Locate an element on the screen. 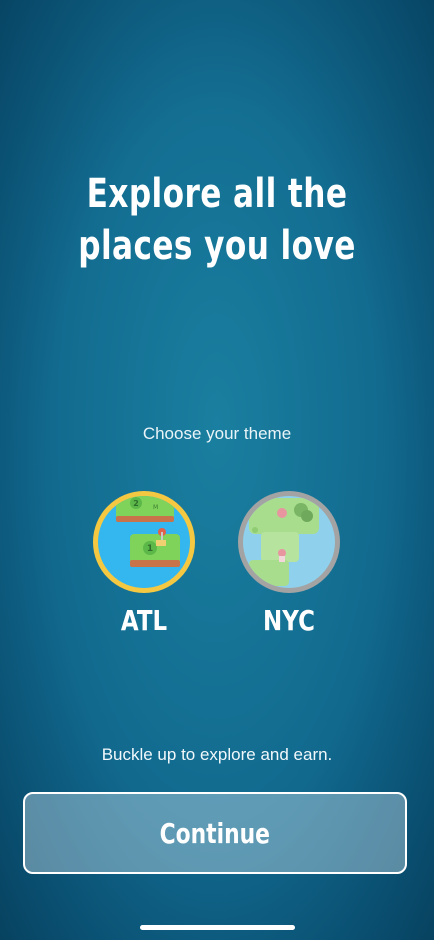  theme-option-nyc: NYC is located at coordinates (289, 562).